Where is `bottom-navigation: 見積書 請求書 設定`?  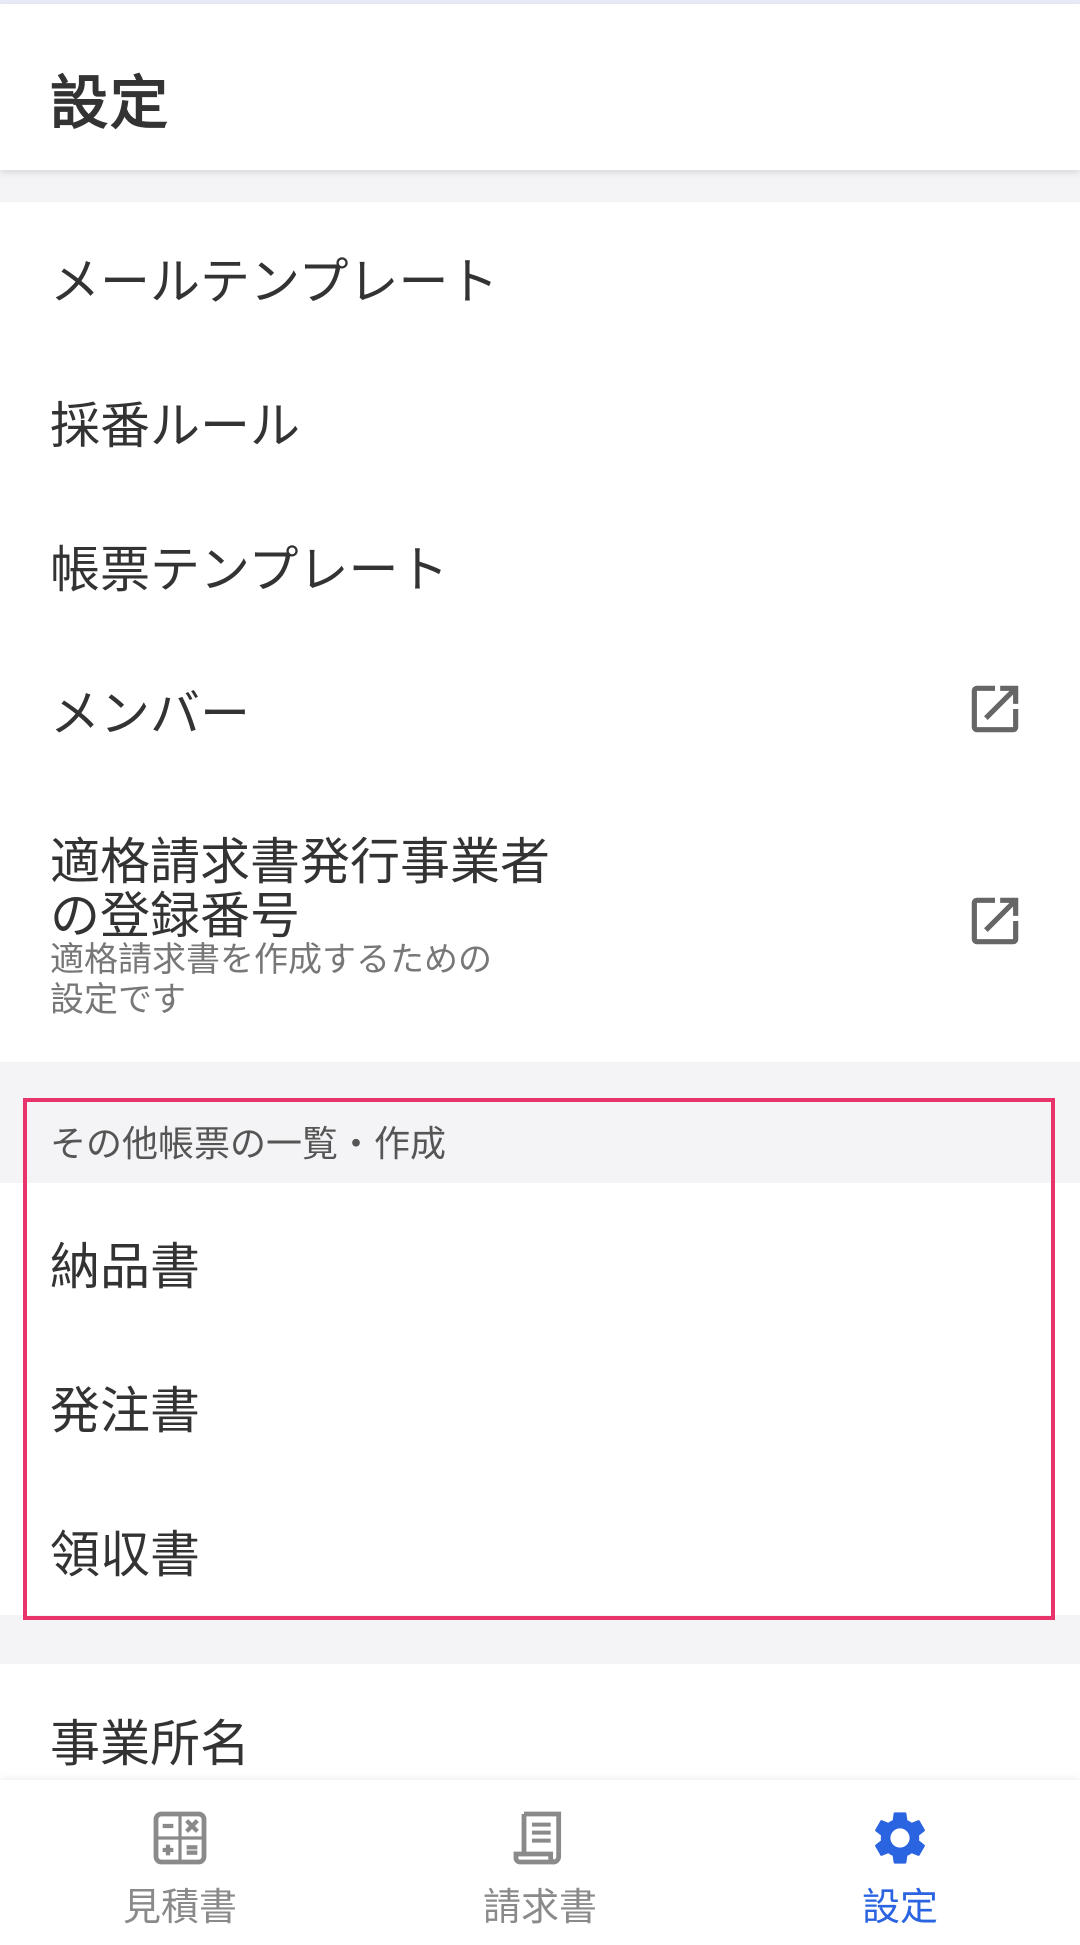
bottom-navigation: 見積書 請求書 設定 is located at coordinates (540, 1862).